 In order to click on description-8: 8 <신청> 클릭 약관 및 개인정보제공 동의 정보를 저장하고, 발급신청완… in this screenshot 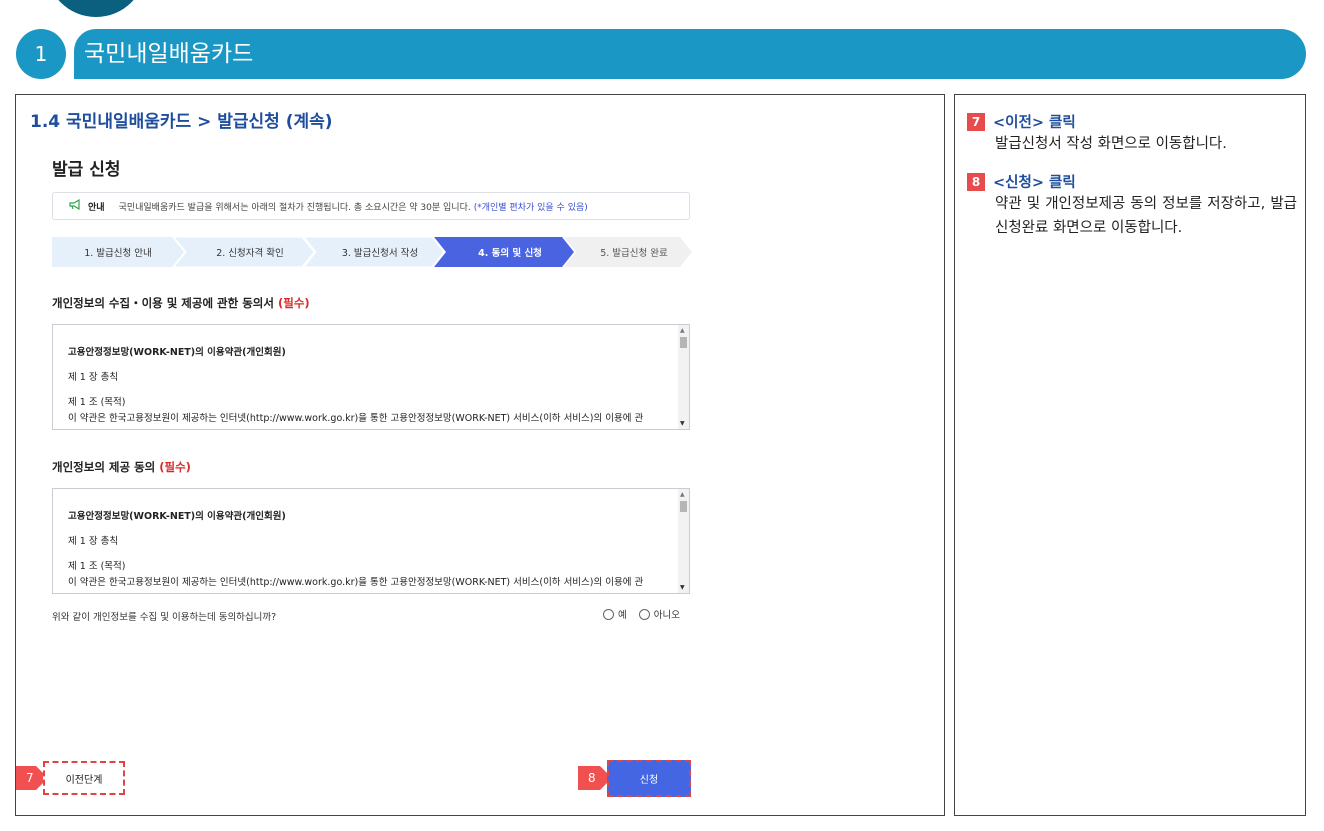, I will do `click(1132, 205)`.